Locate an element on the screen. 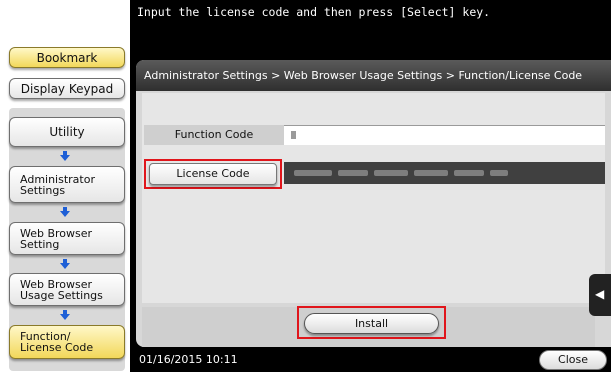  license-code-field is located at coordinates (444, 173).